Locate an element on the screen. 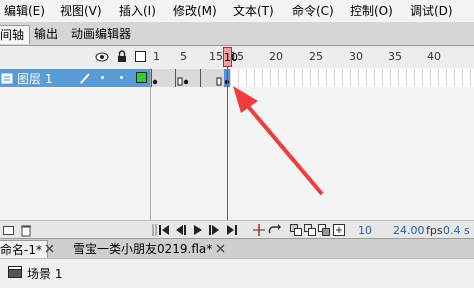 This screenshot has width=474, height=288. elapsed-time-readout: 0.4 s is located at coordinates (456, 230).